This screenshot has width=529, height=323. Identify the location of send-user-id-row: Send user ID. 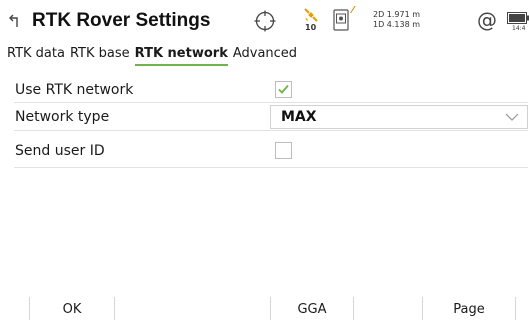
(264, 152).